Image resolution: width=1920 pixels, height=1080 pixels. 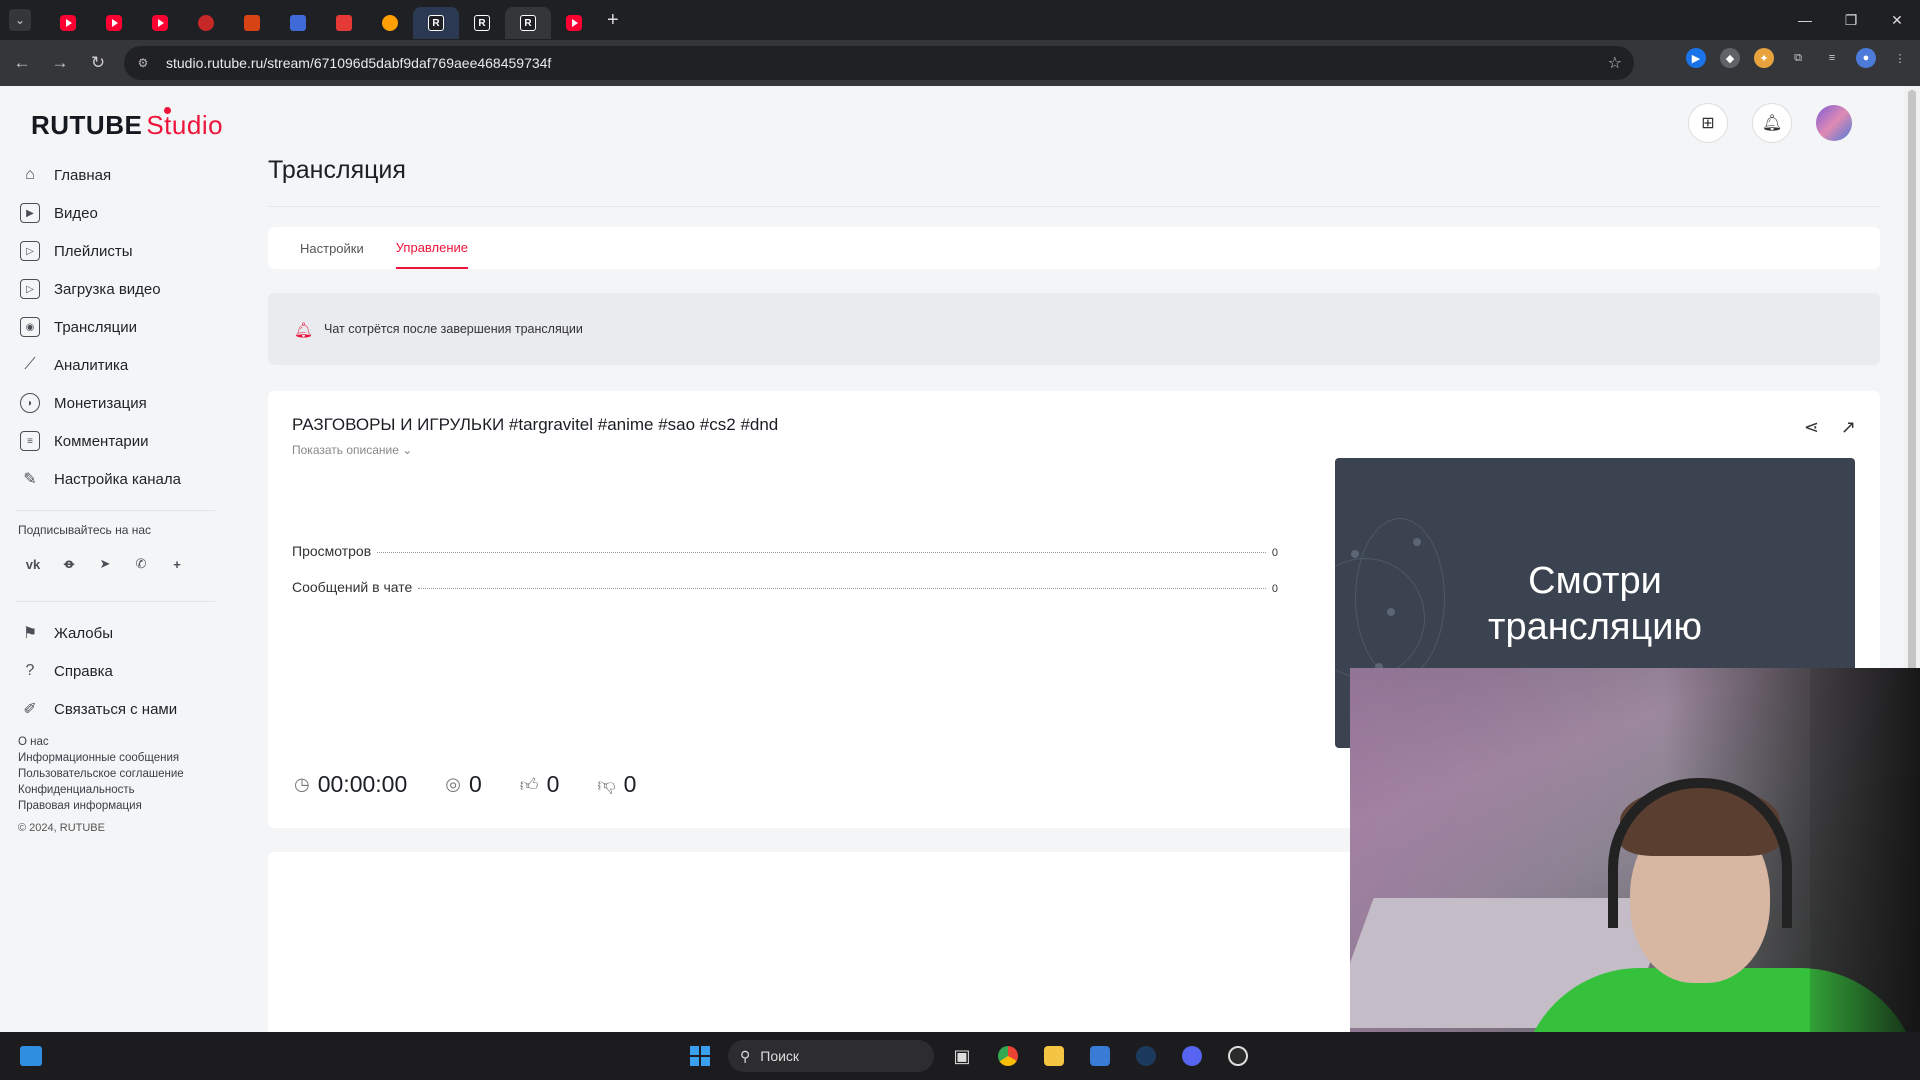 What do you see at coordinates (22, 63) in the screenshot?
I see `back-icon: ←` at bounding box center [22, 63].